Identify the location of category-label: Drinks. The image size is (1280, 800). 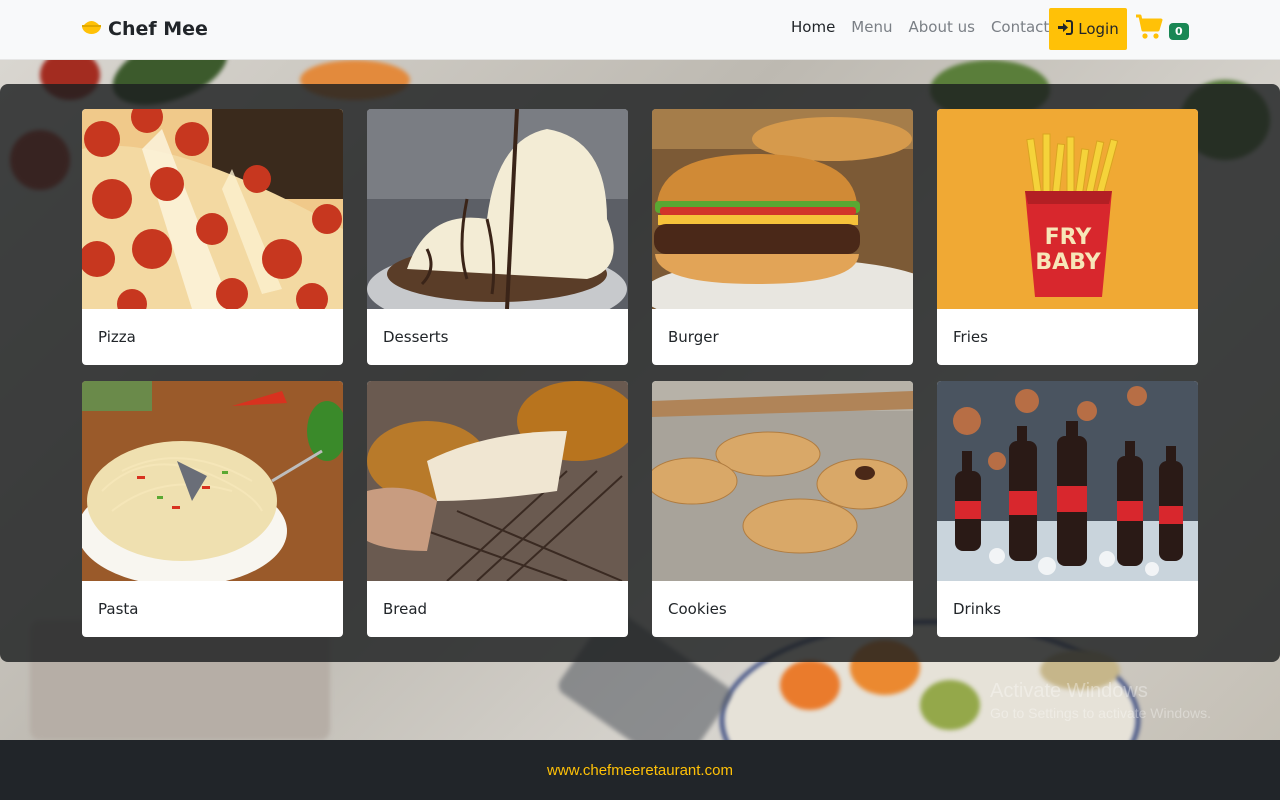
(977, 609).